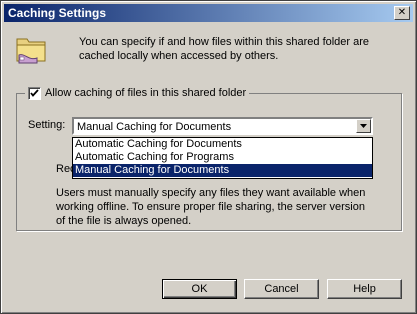 The height and width of the screenshot is (314, 417). What do you see at coordinates (47, 125) in the screenshot?
I see `setting-label: Setting:` at bounding box center [47, 125].